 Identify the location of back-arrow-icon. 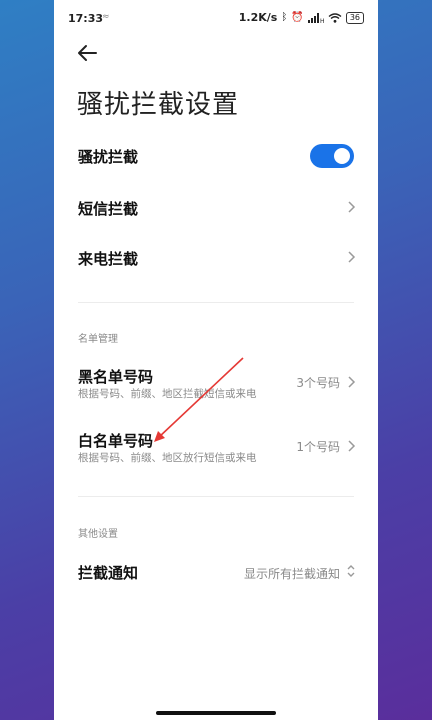
(88, 53).